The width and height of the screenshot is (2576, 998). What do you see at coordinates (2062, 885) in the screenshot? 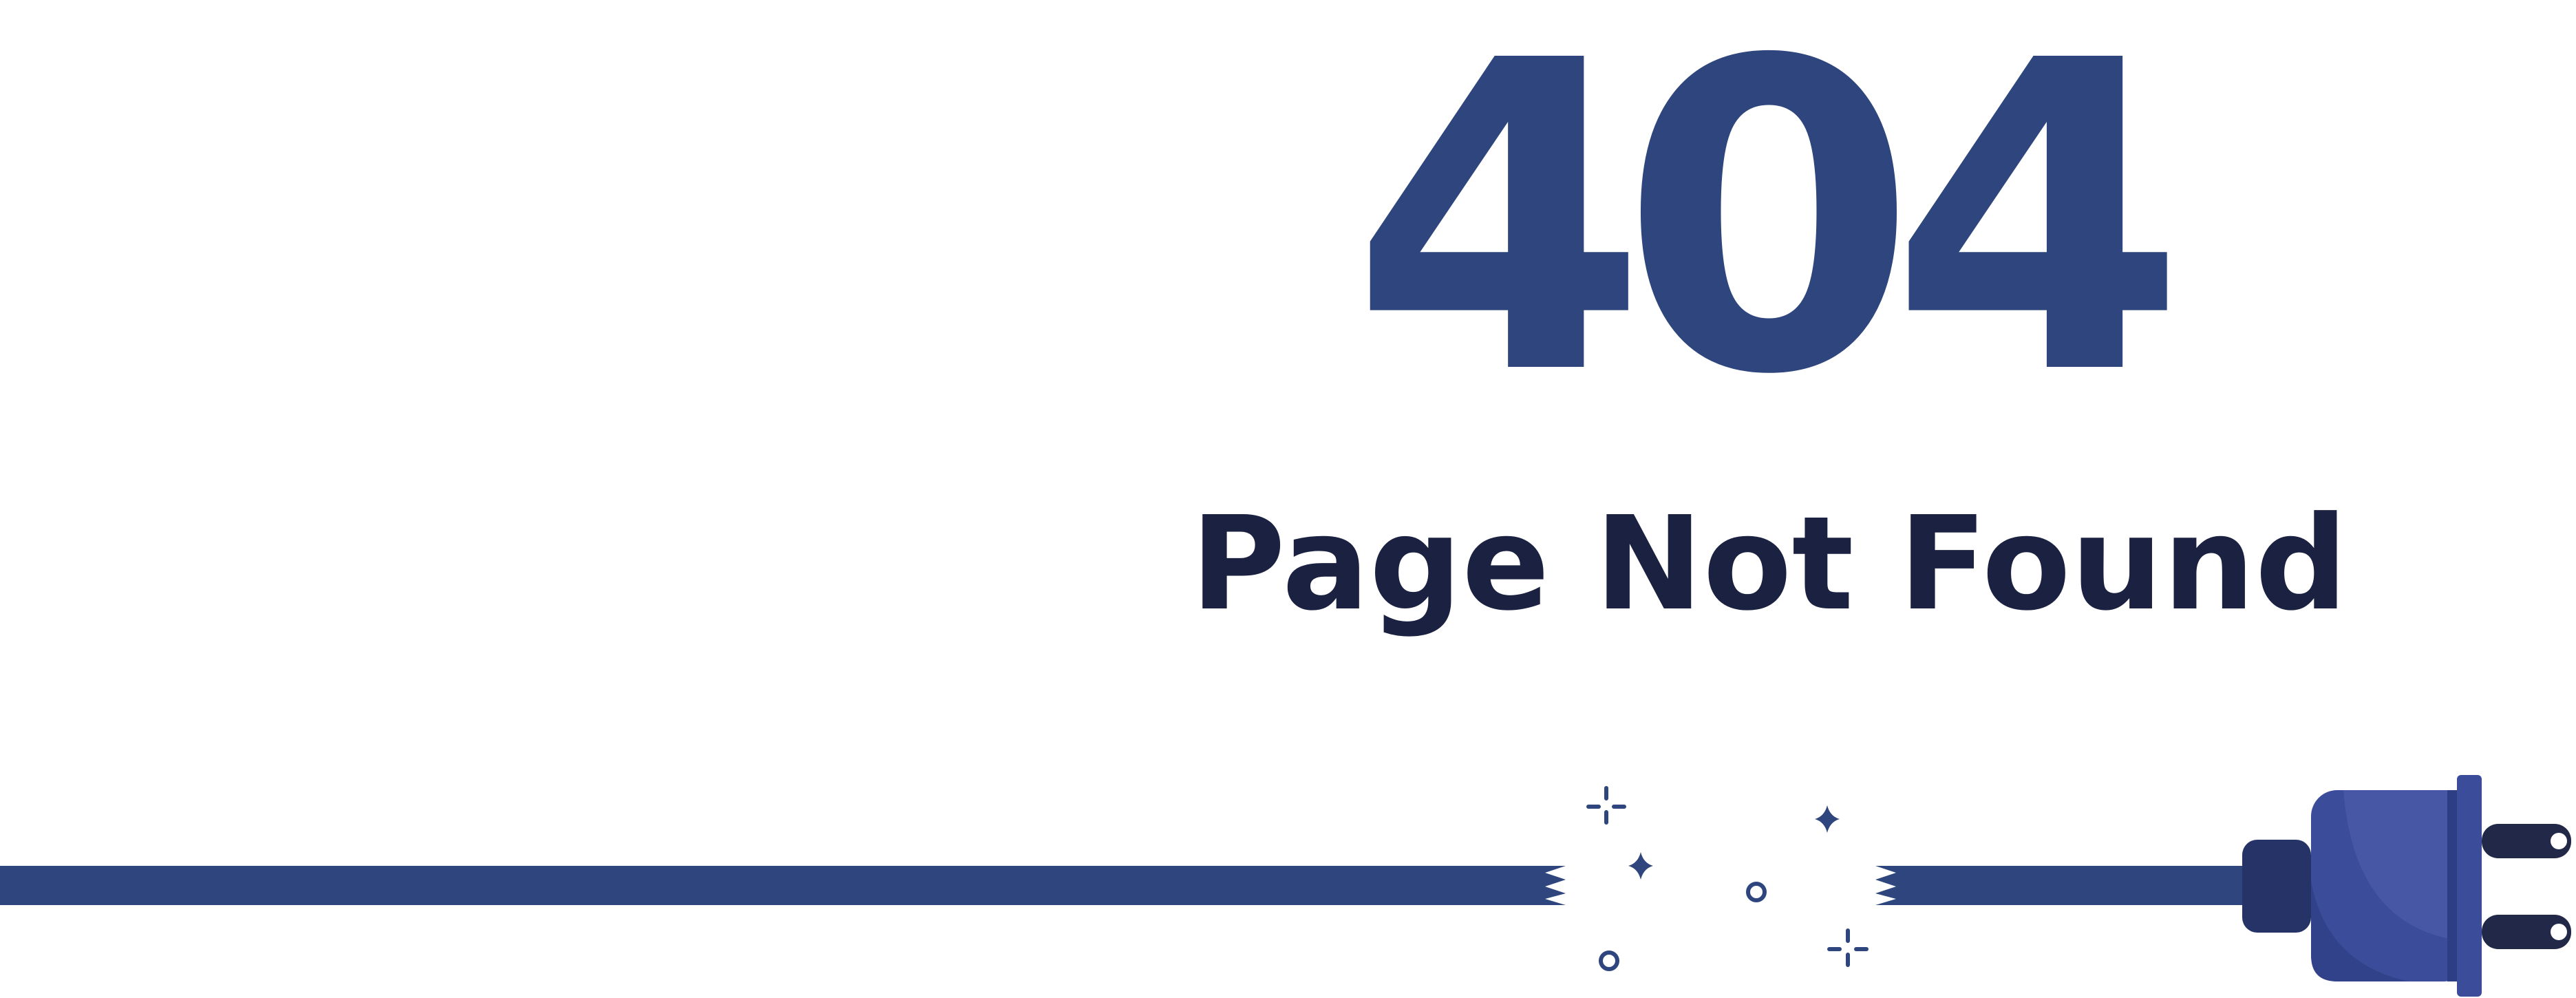
I see `right-cable` at bounding box center [2062, 885].